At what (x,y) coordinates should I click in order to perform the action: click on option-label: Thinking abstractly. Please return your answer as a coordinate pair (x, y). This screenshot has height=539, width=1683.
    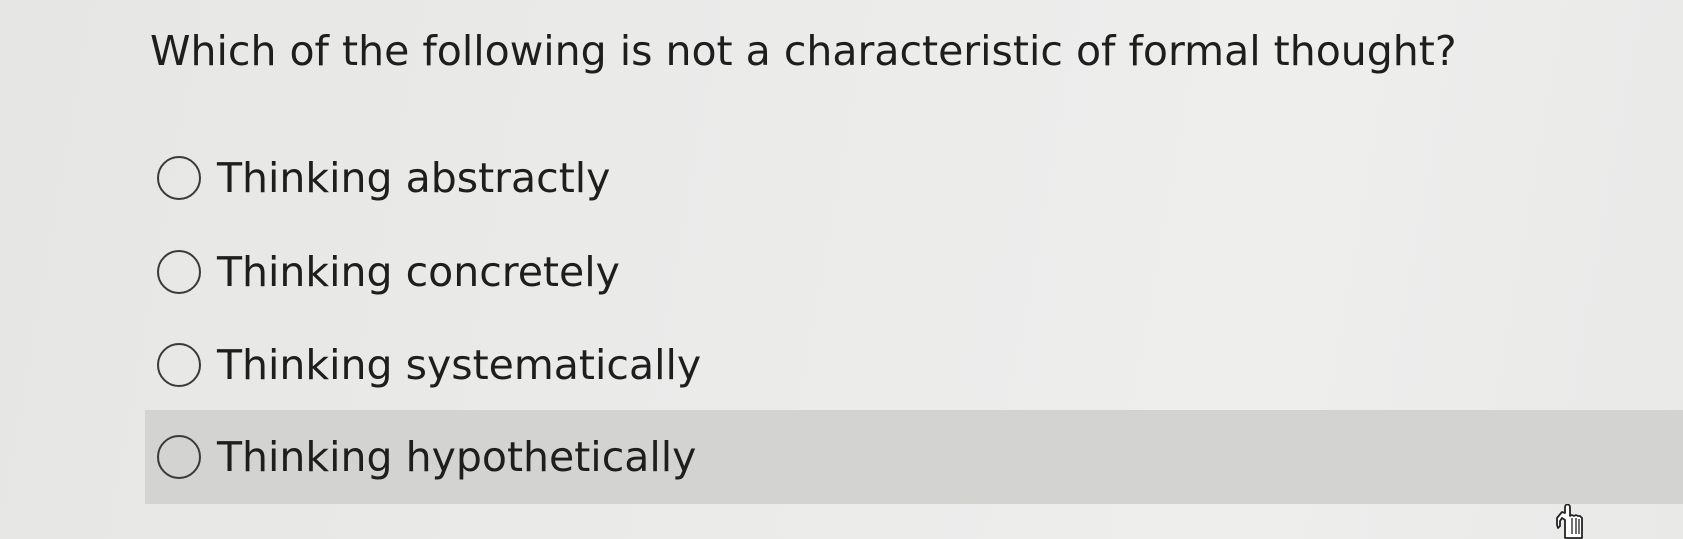
    Looking at the image, I should click on (414, 178).